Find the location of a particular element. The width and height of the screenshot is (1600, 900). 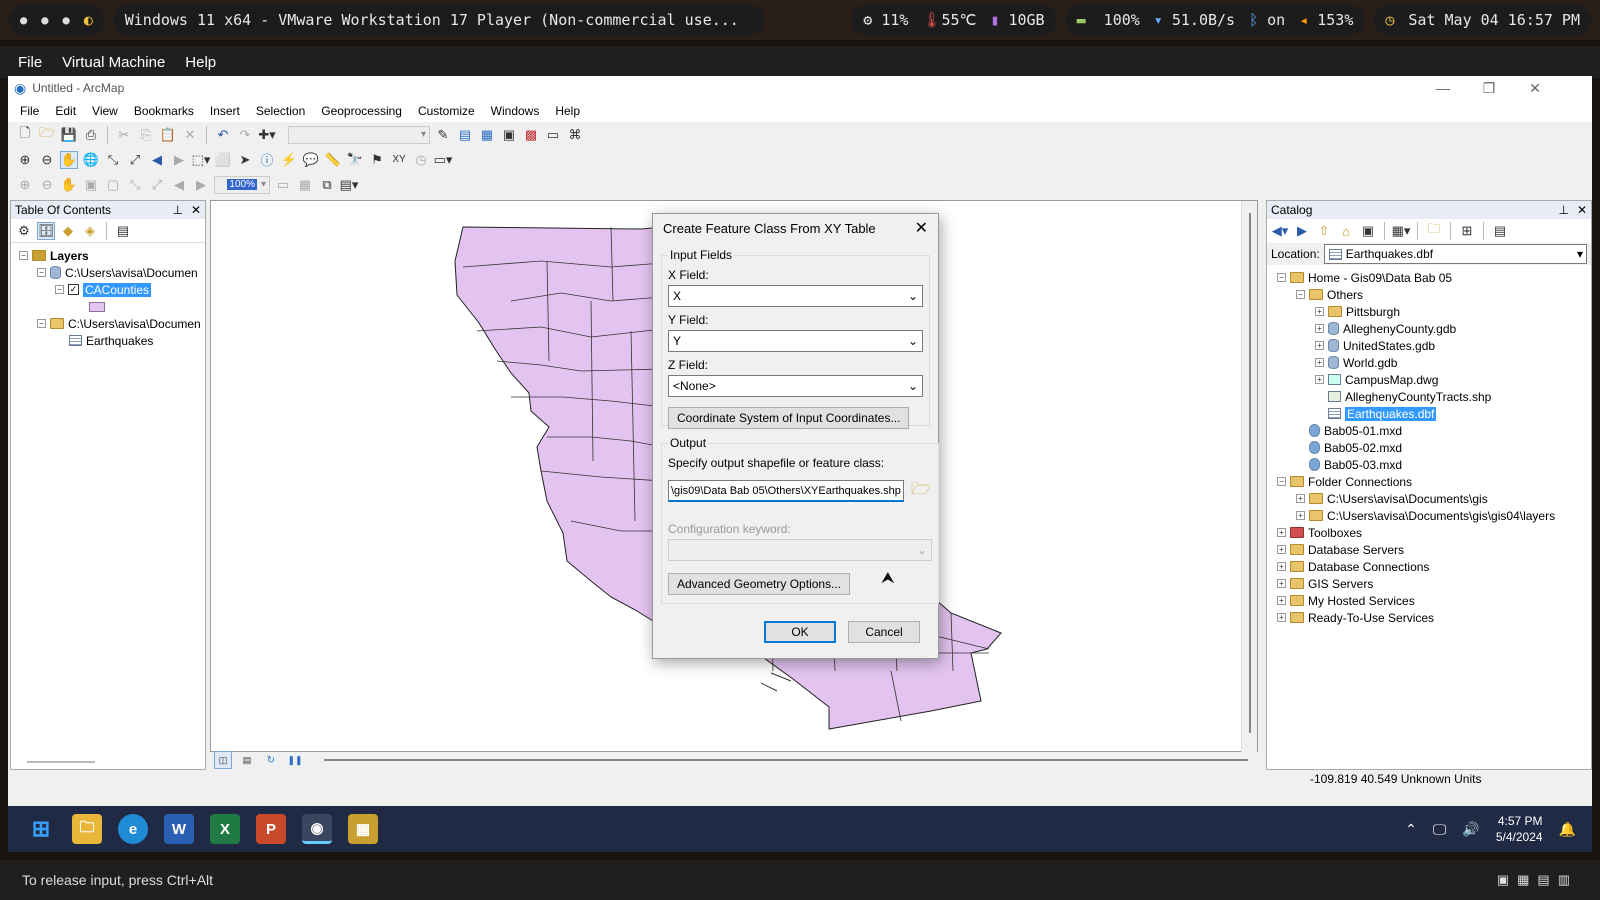

network-adapter-icon: ▦ is located at coordinates (1523, 880).